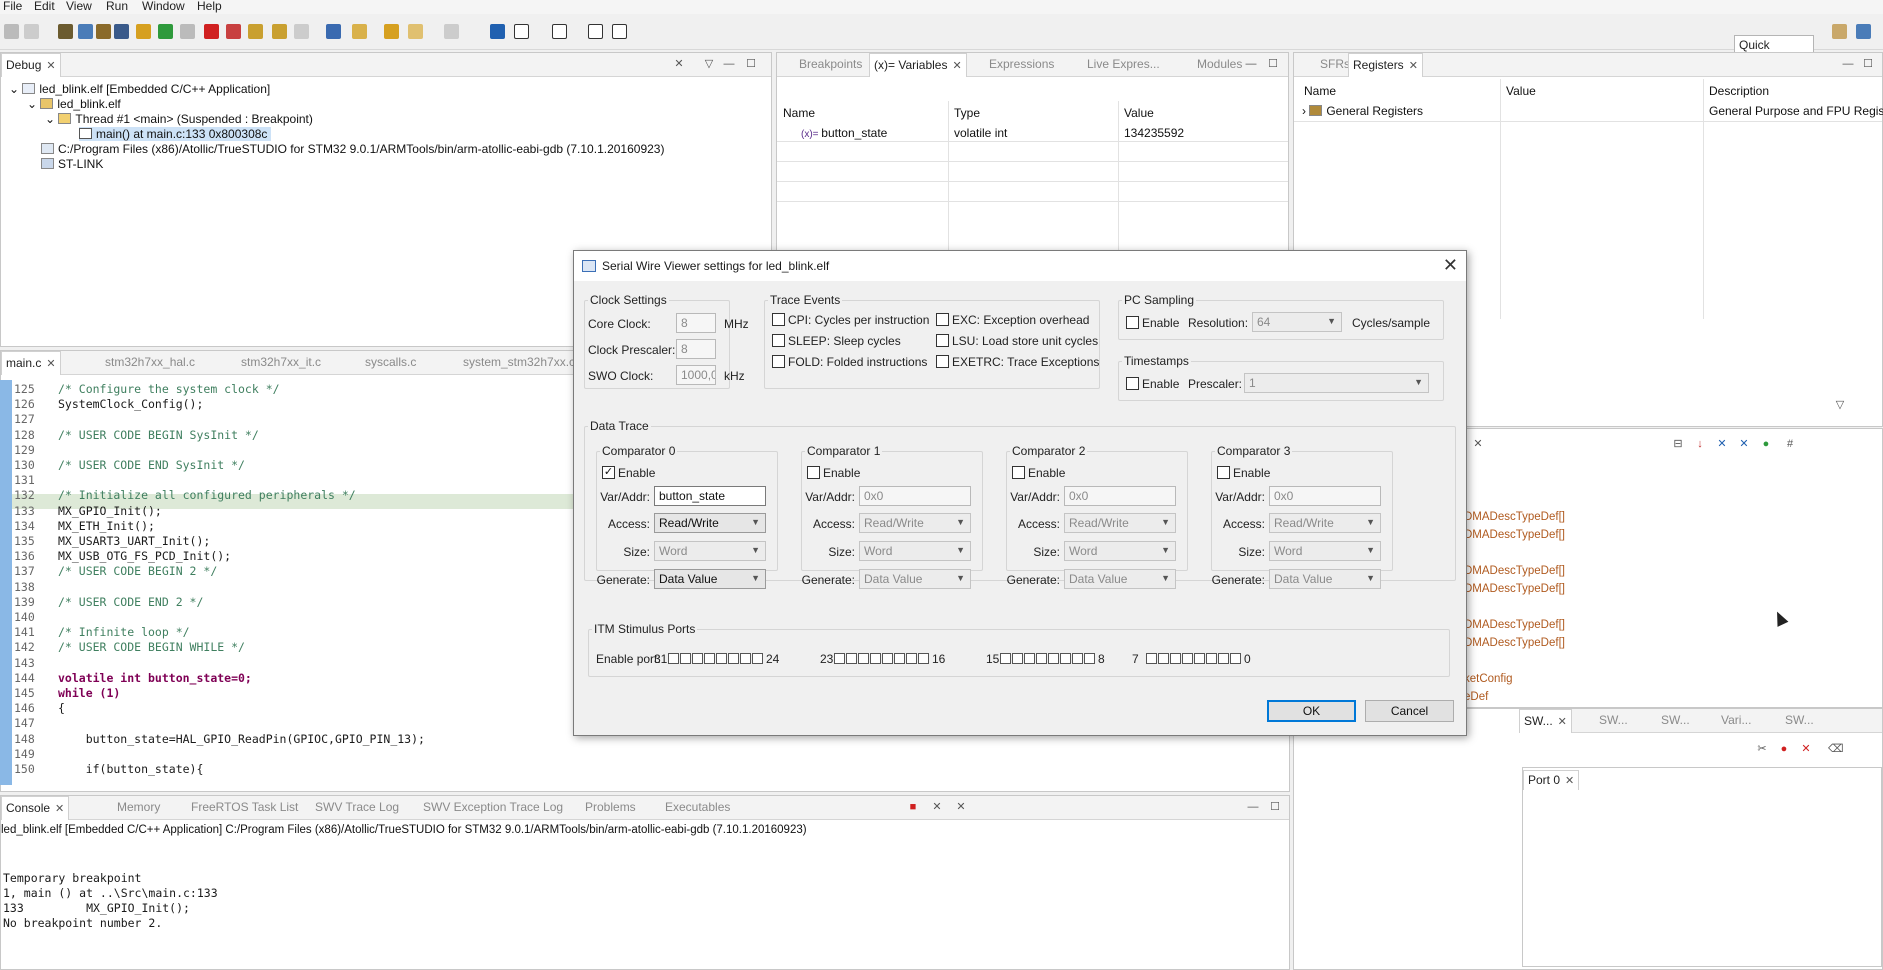 The width and height of the screenshot is (1883, 970). I want to click on grid-icon, so click(559, 31).